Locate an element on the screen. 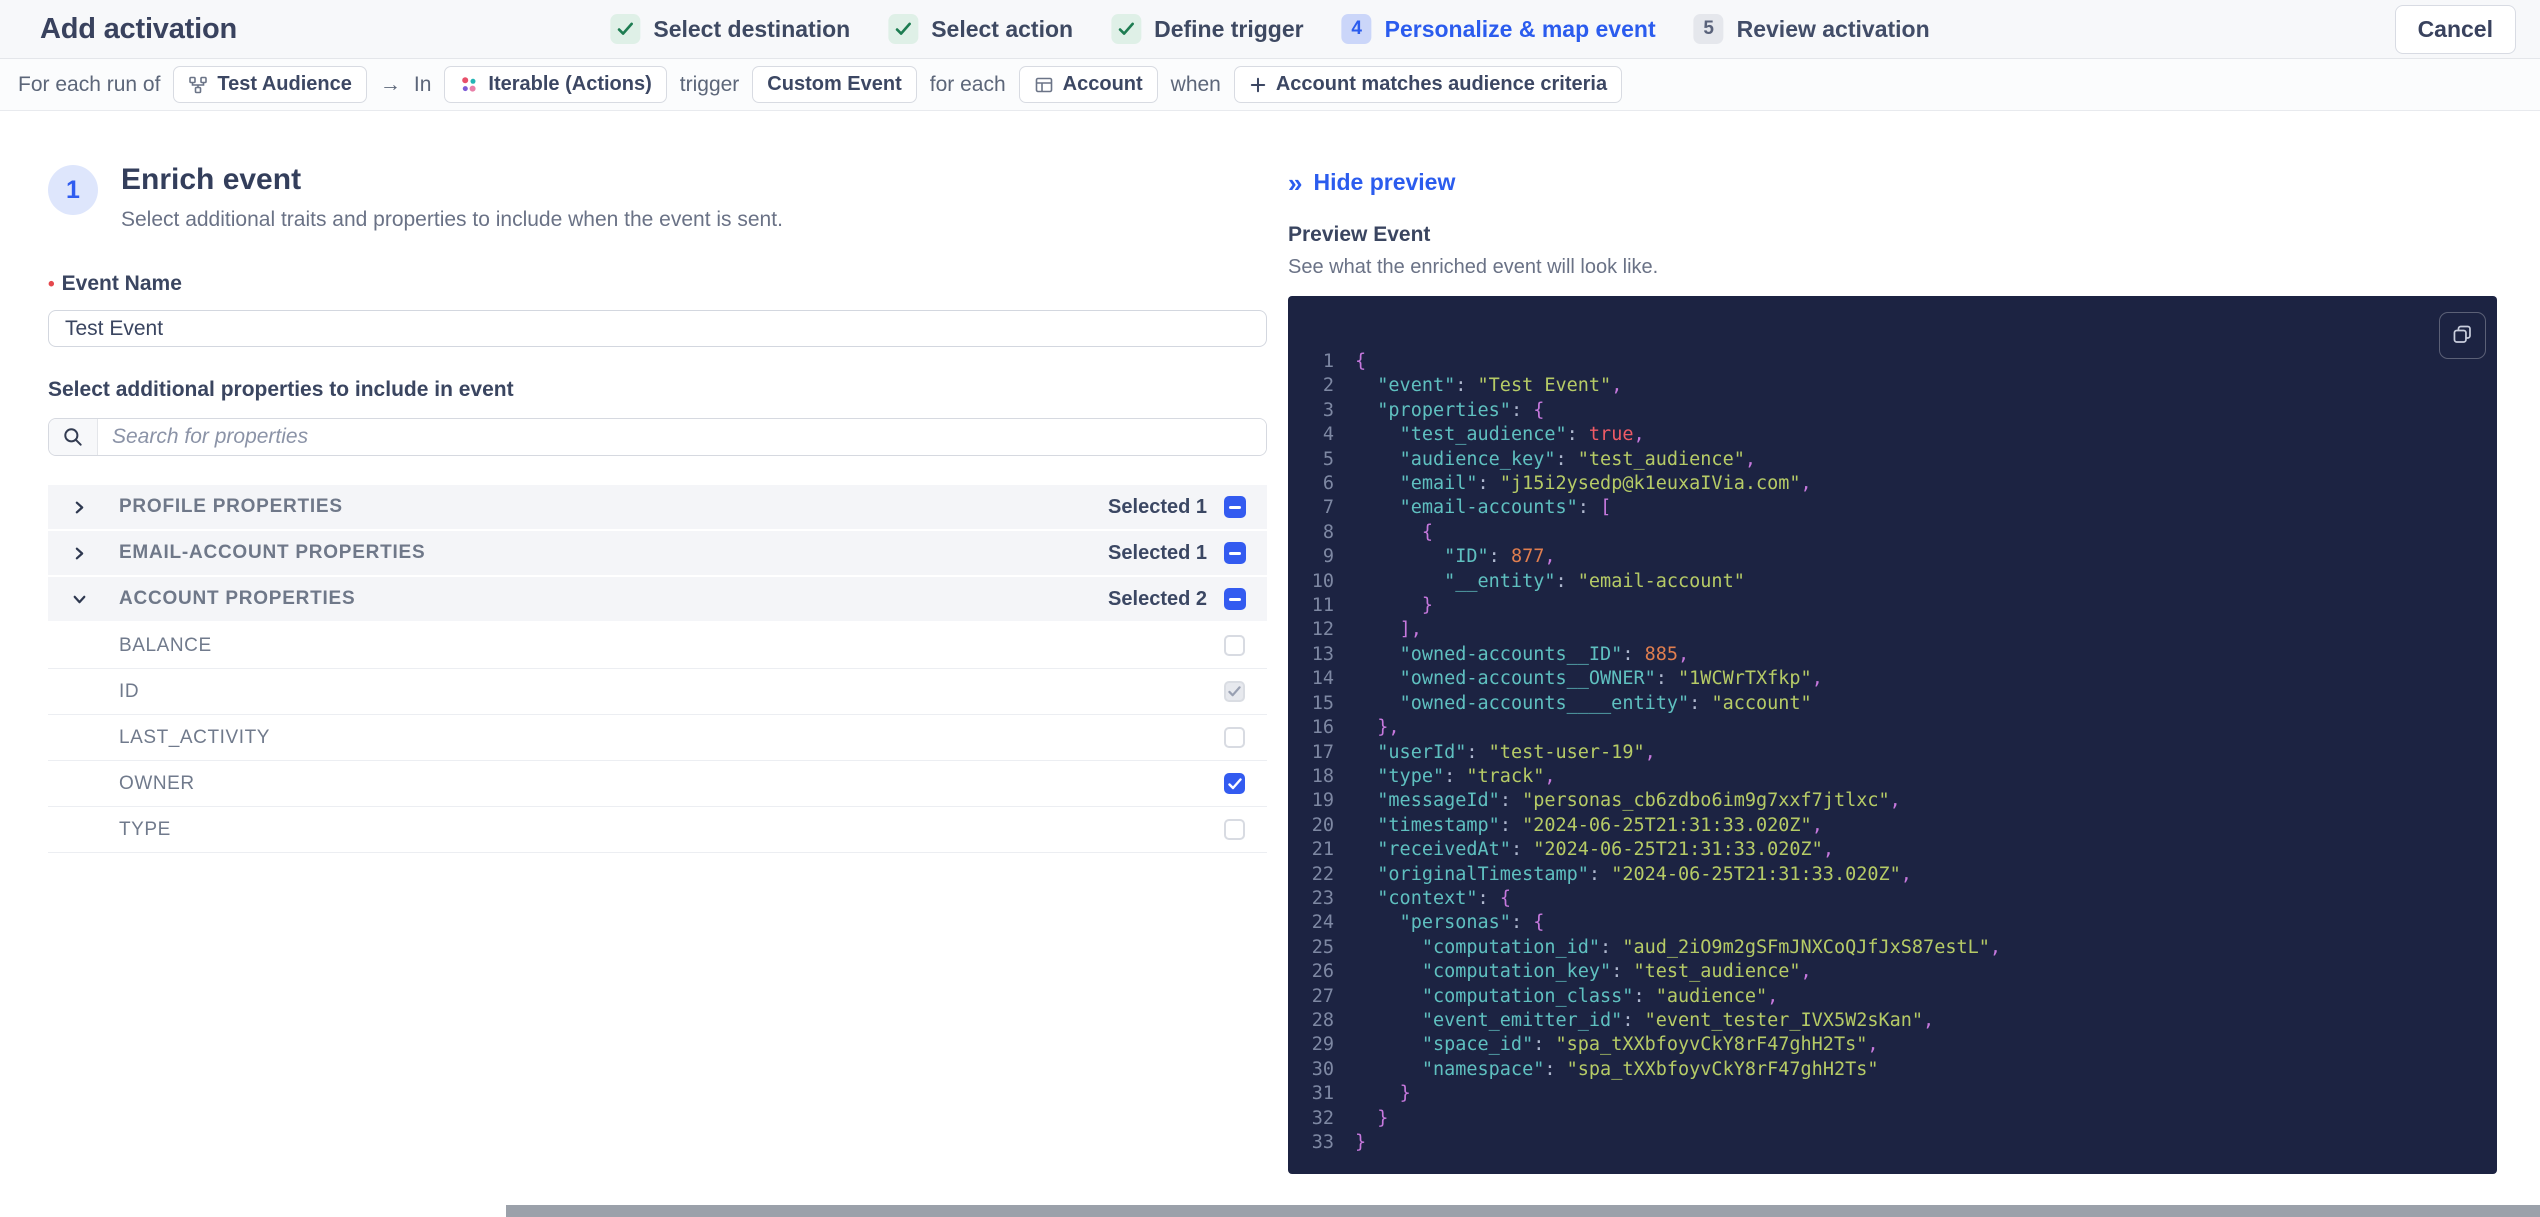 Image resolution: width=2540 pixels, height=1217 pixels. line-number: 4 is located at coordinates (1328, 435).